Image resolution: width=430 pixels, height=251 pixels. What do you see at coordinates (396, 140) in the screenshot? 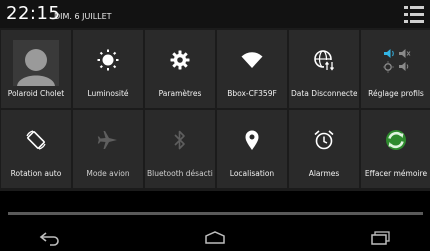
I see `clean-memory-icon` at bounding box center [396, 140].